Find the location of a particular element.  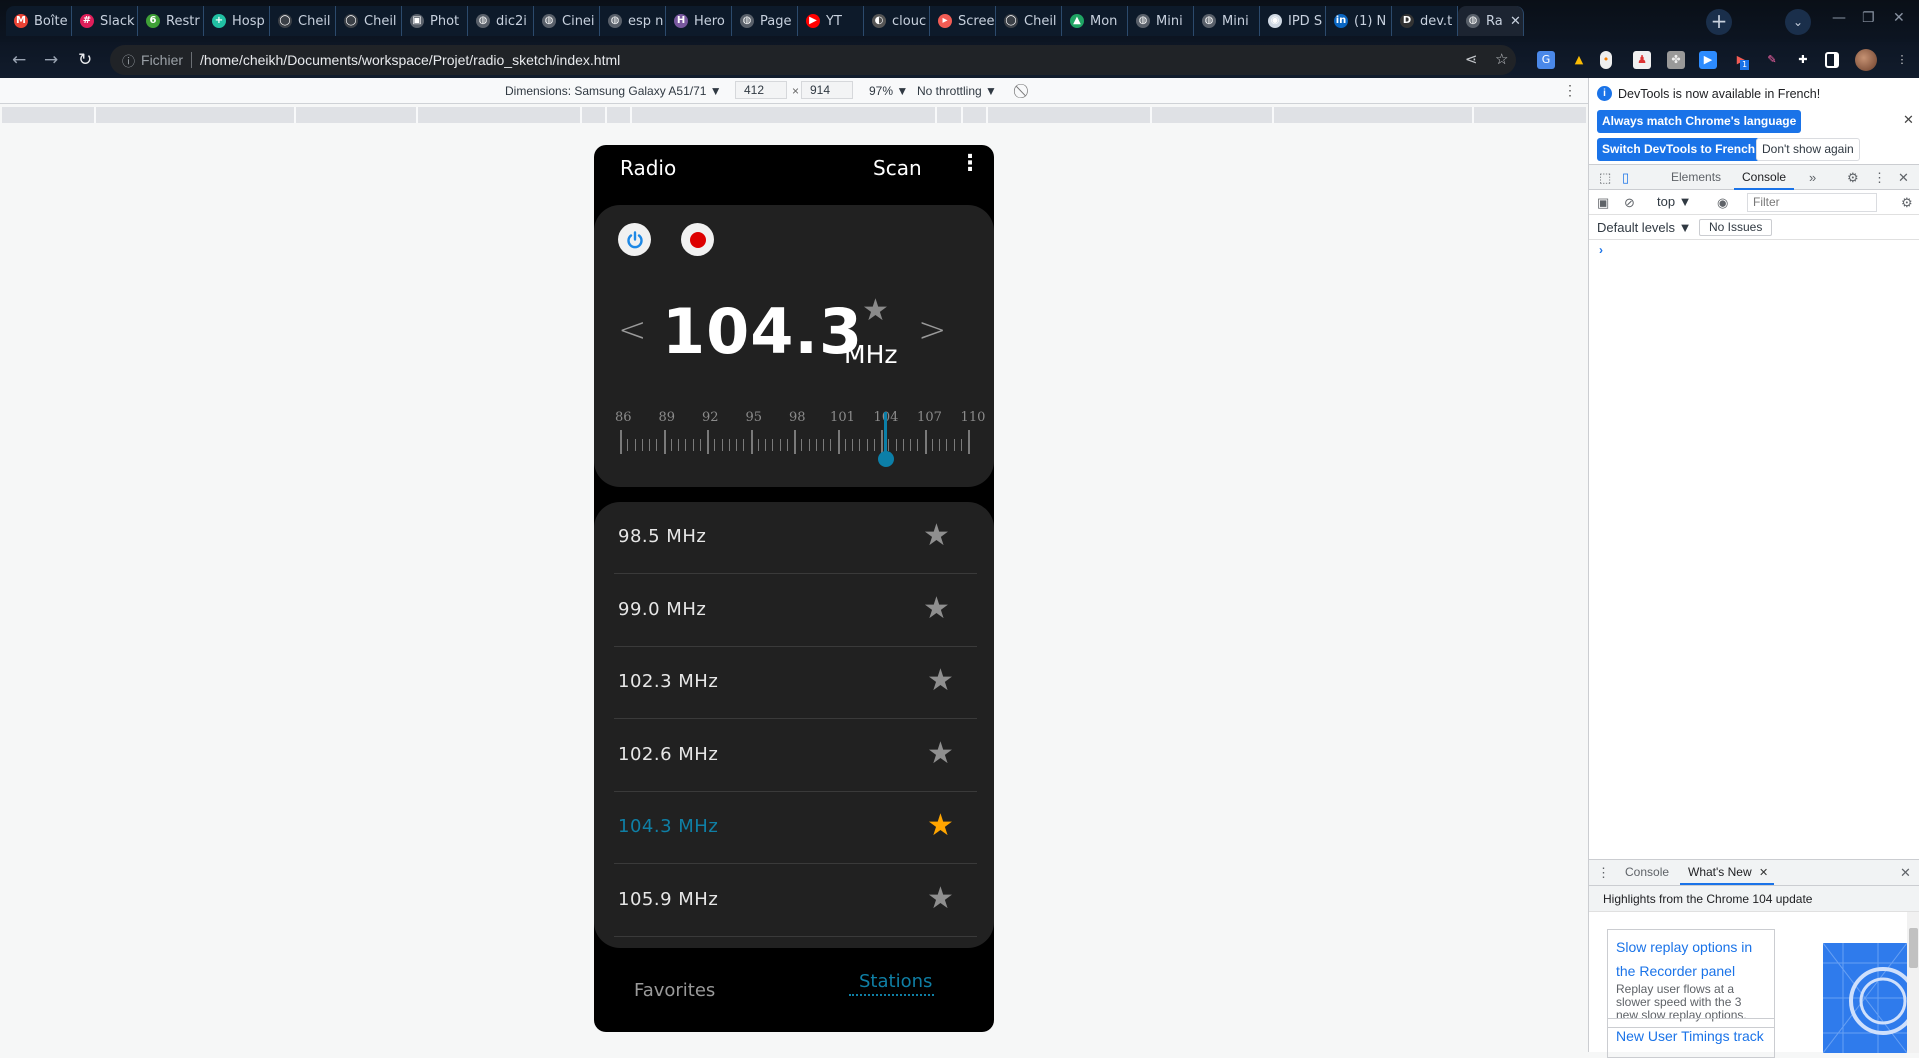

browser-tab: ▶ YT is located at coordinates (831, 21).